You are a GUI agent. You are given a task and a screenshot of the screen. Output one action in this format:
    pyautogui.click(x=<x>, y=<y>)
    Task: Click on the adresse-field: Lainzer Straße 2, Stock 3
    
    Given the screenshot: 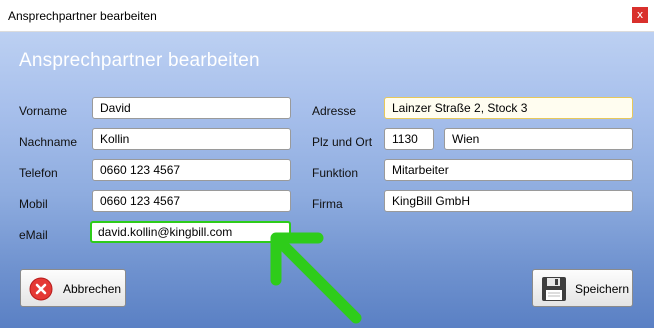 What is the action you would take?
    pyautogui.click(x=508, y=108)
    